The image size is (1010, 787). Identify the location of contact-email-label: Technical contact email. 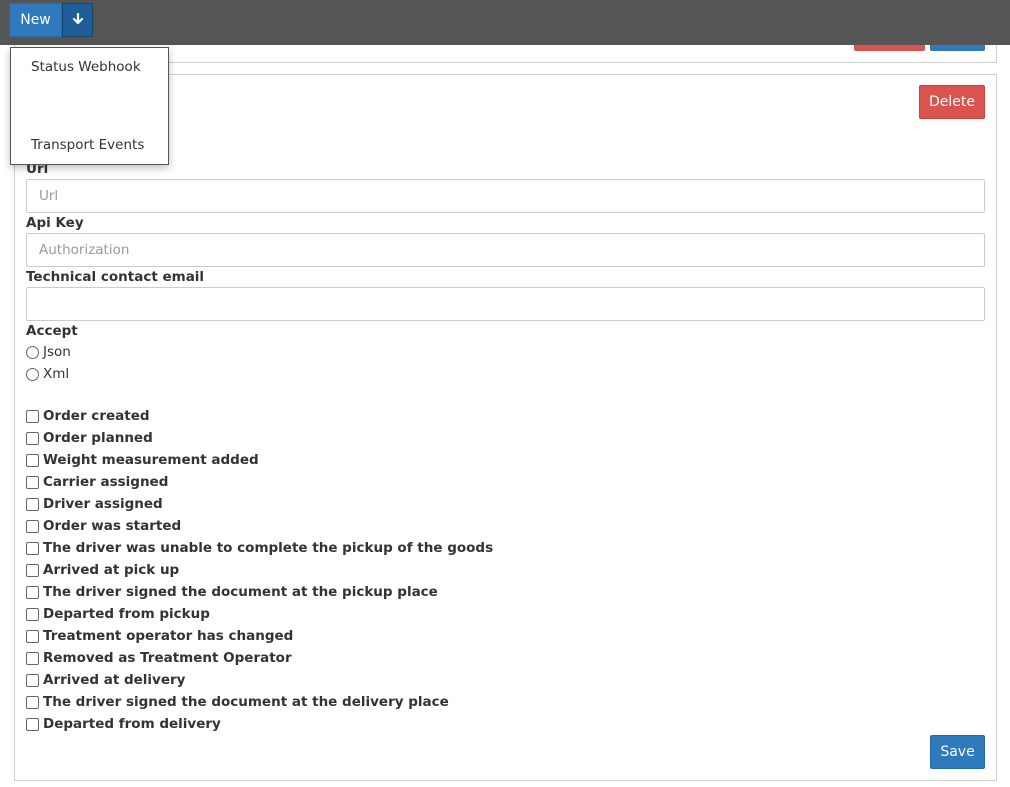
(115, 277).